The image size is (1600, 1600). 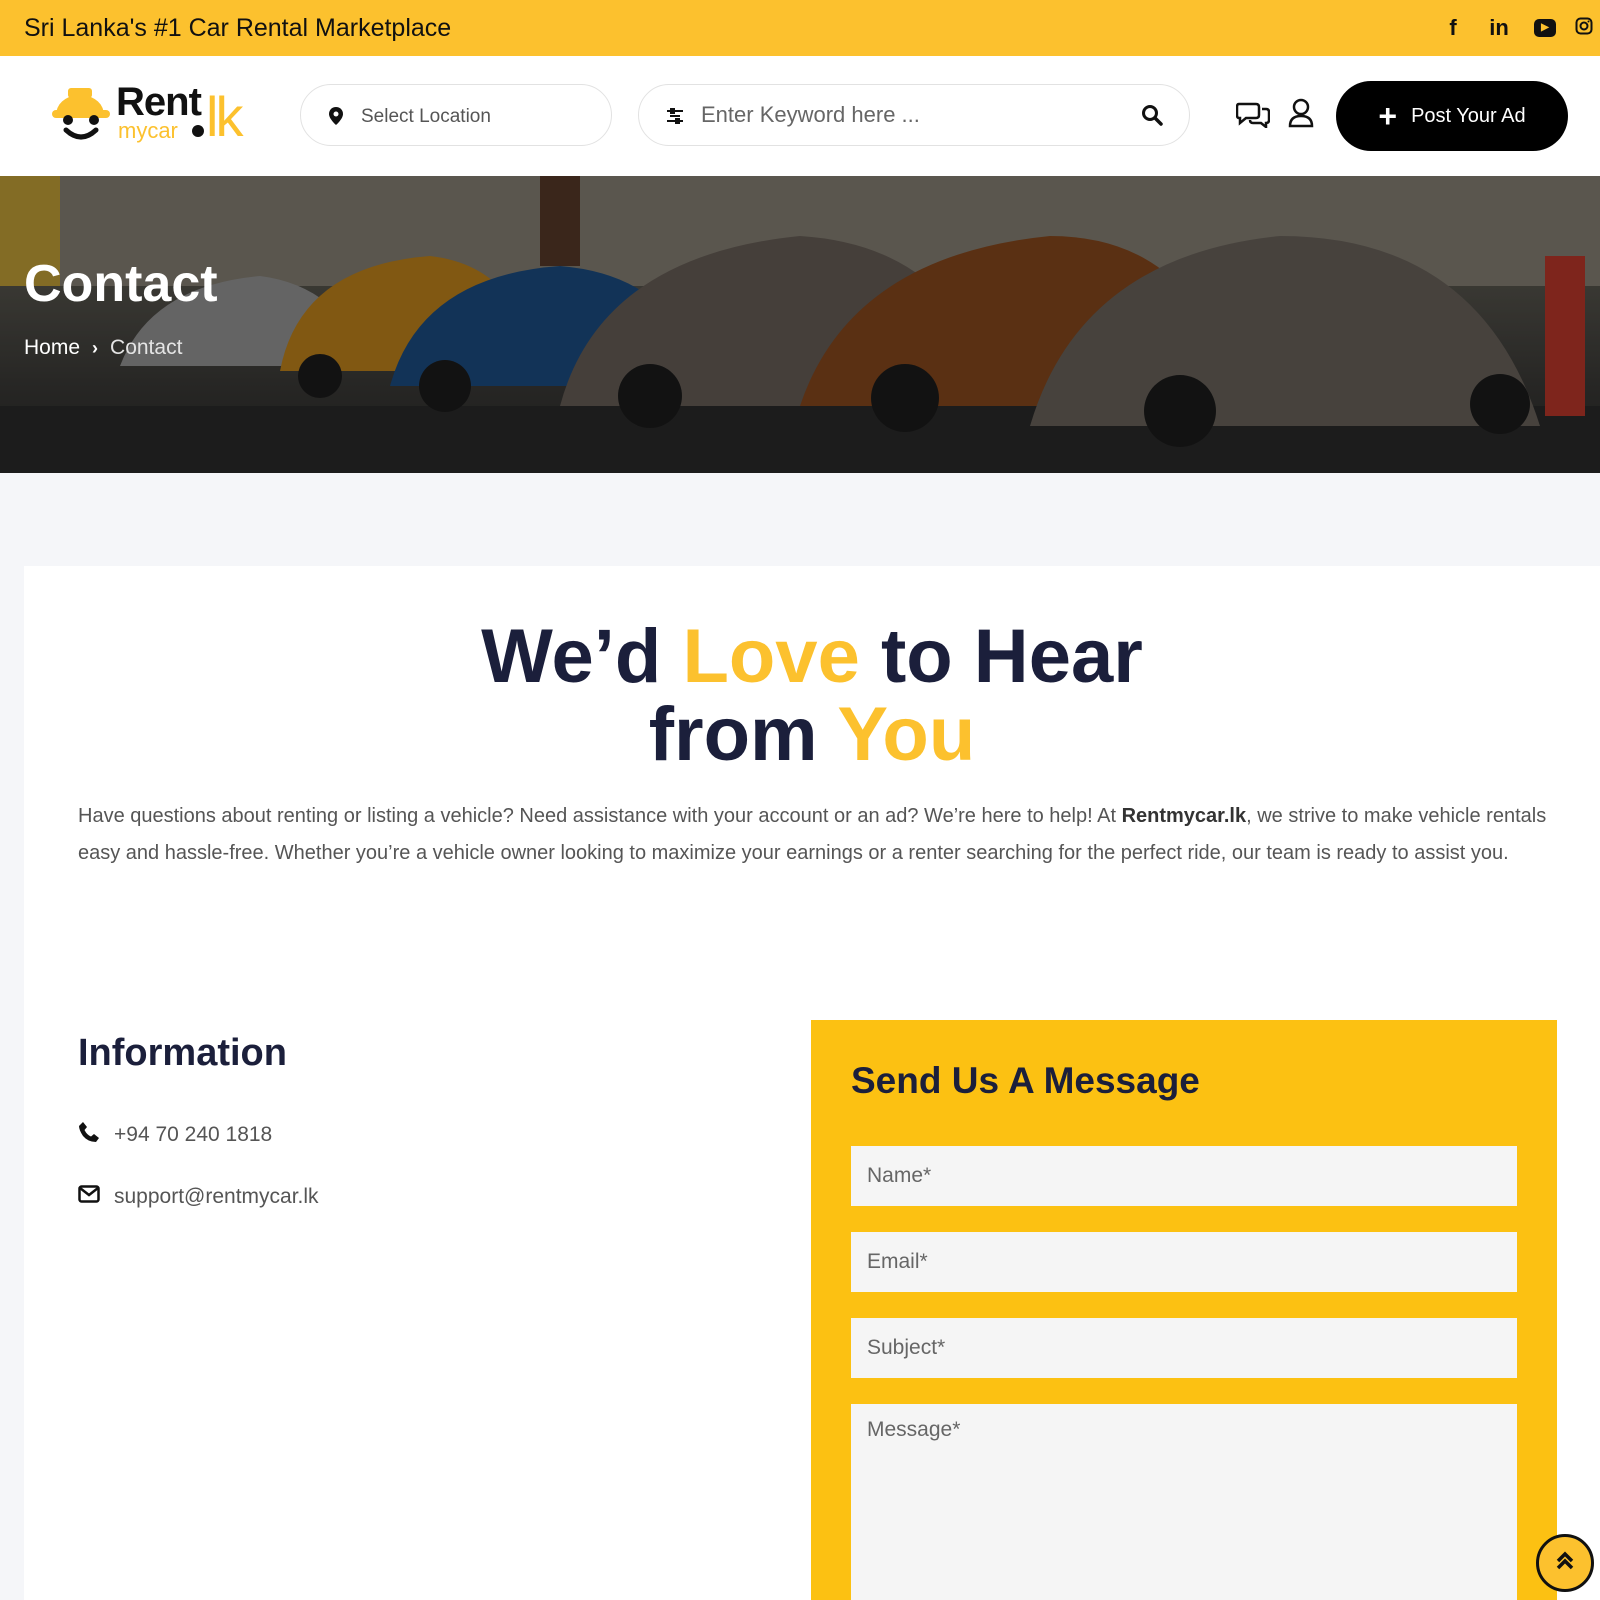 What do you see at coordinates (582, 656) in the screenshot?
I see `heading-part1: We’d` at bounding box center [582, 656].